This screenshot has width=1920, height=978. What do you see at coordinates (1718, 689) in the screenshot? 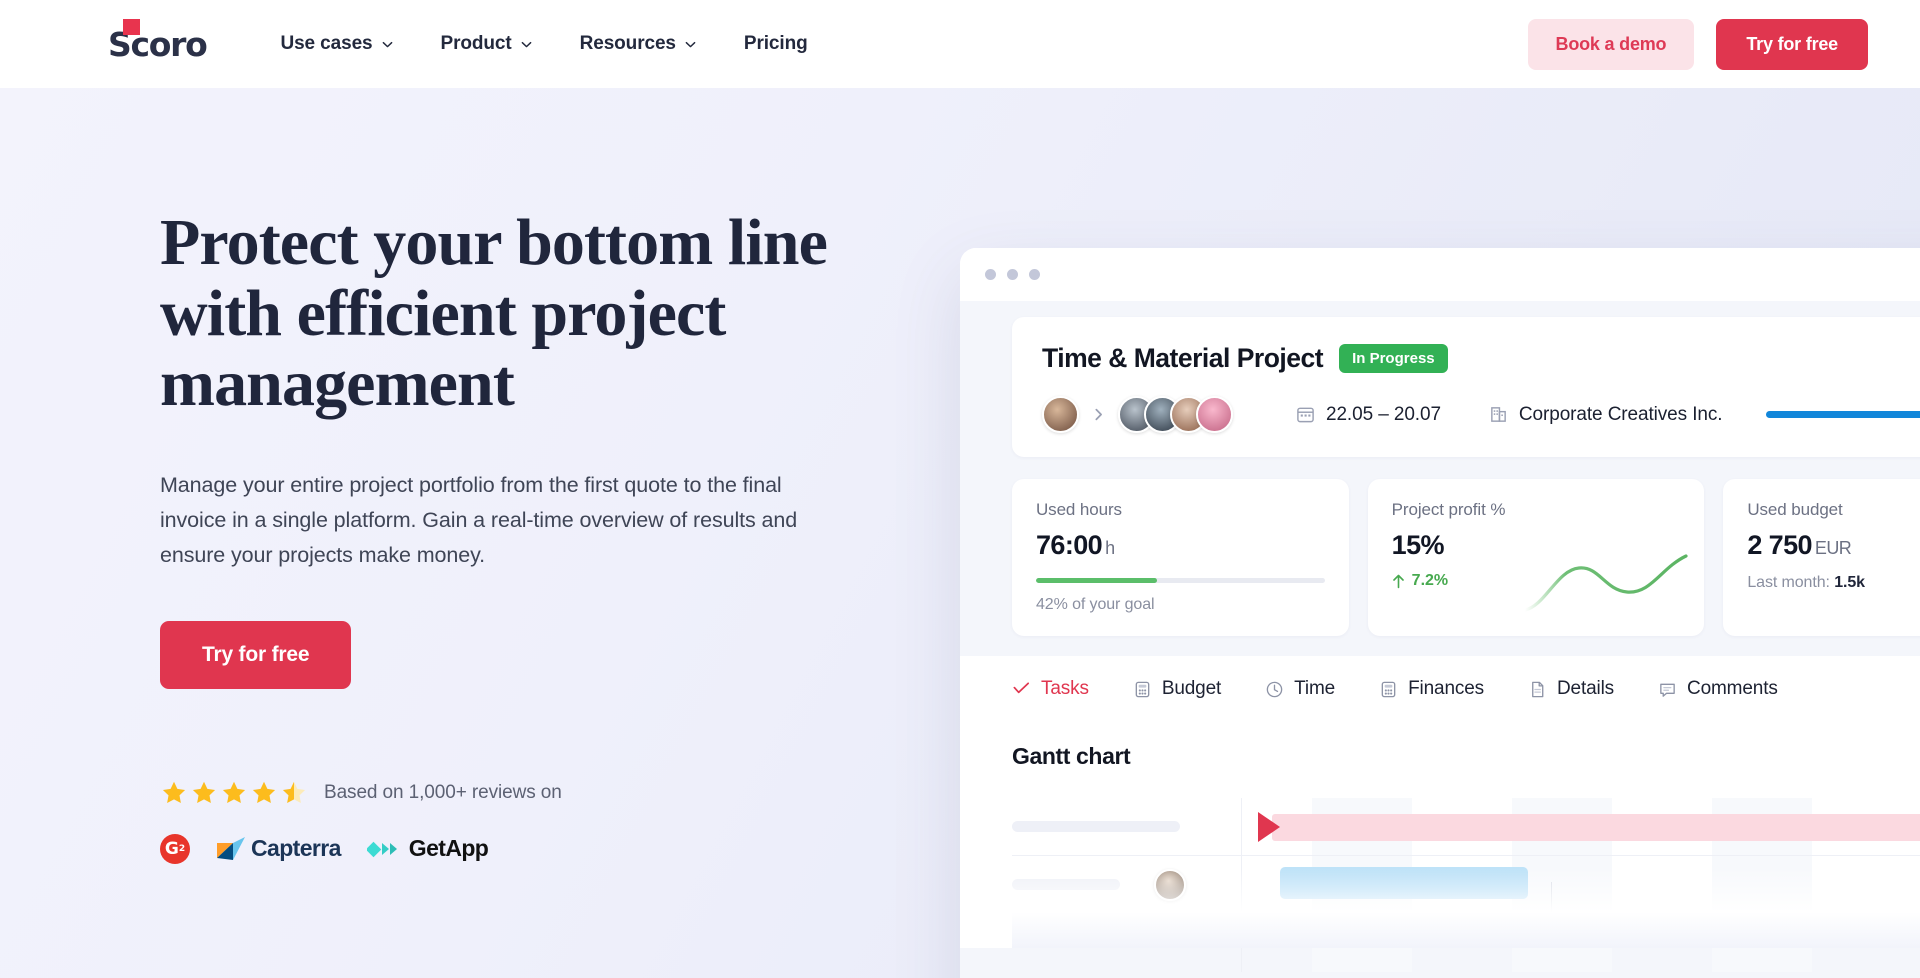
I see `tab-comments: Comments` at bounding box center [1718, 689].